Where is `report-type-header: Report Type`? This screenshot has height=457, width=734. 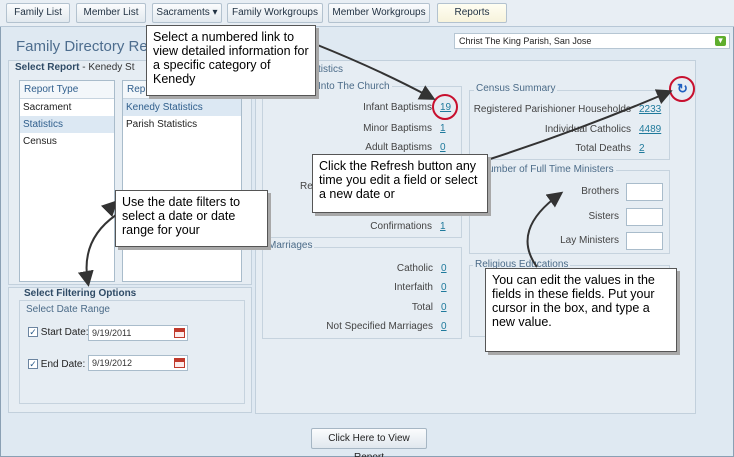
report-type-header: Report Type is located at coordinates (67, 90).